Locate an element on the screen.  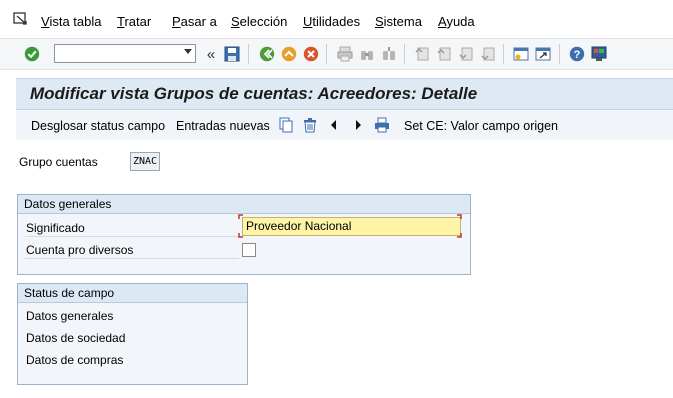
standard-toolbar: « ? is located at coordinates (336, 54).